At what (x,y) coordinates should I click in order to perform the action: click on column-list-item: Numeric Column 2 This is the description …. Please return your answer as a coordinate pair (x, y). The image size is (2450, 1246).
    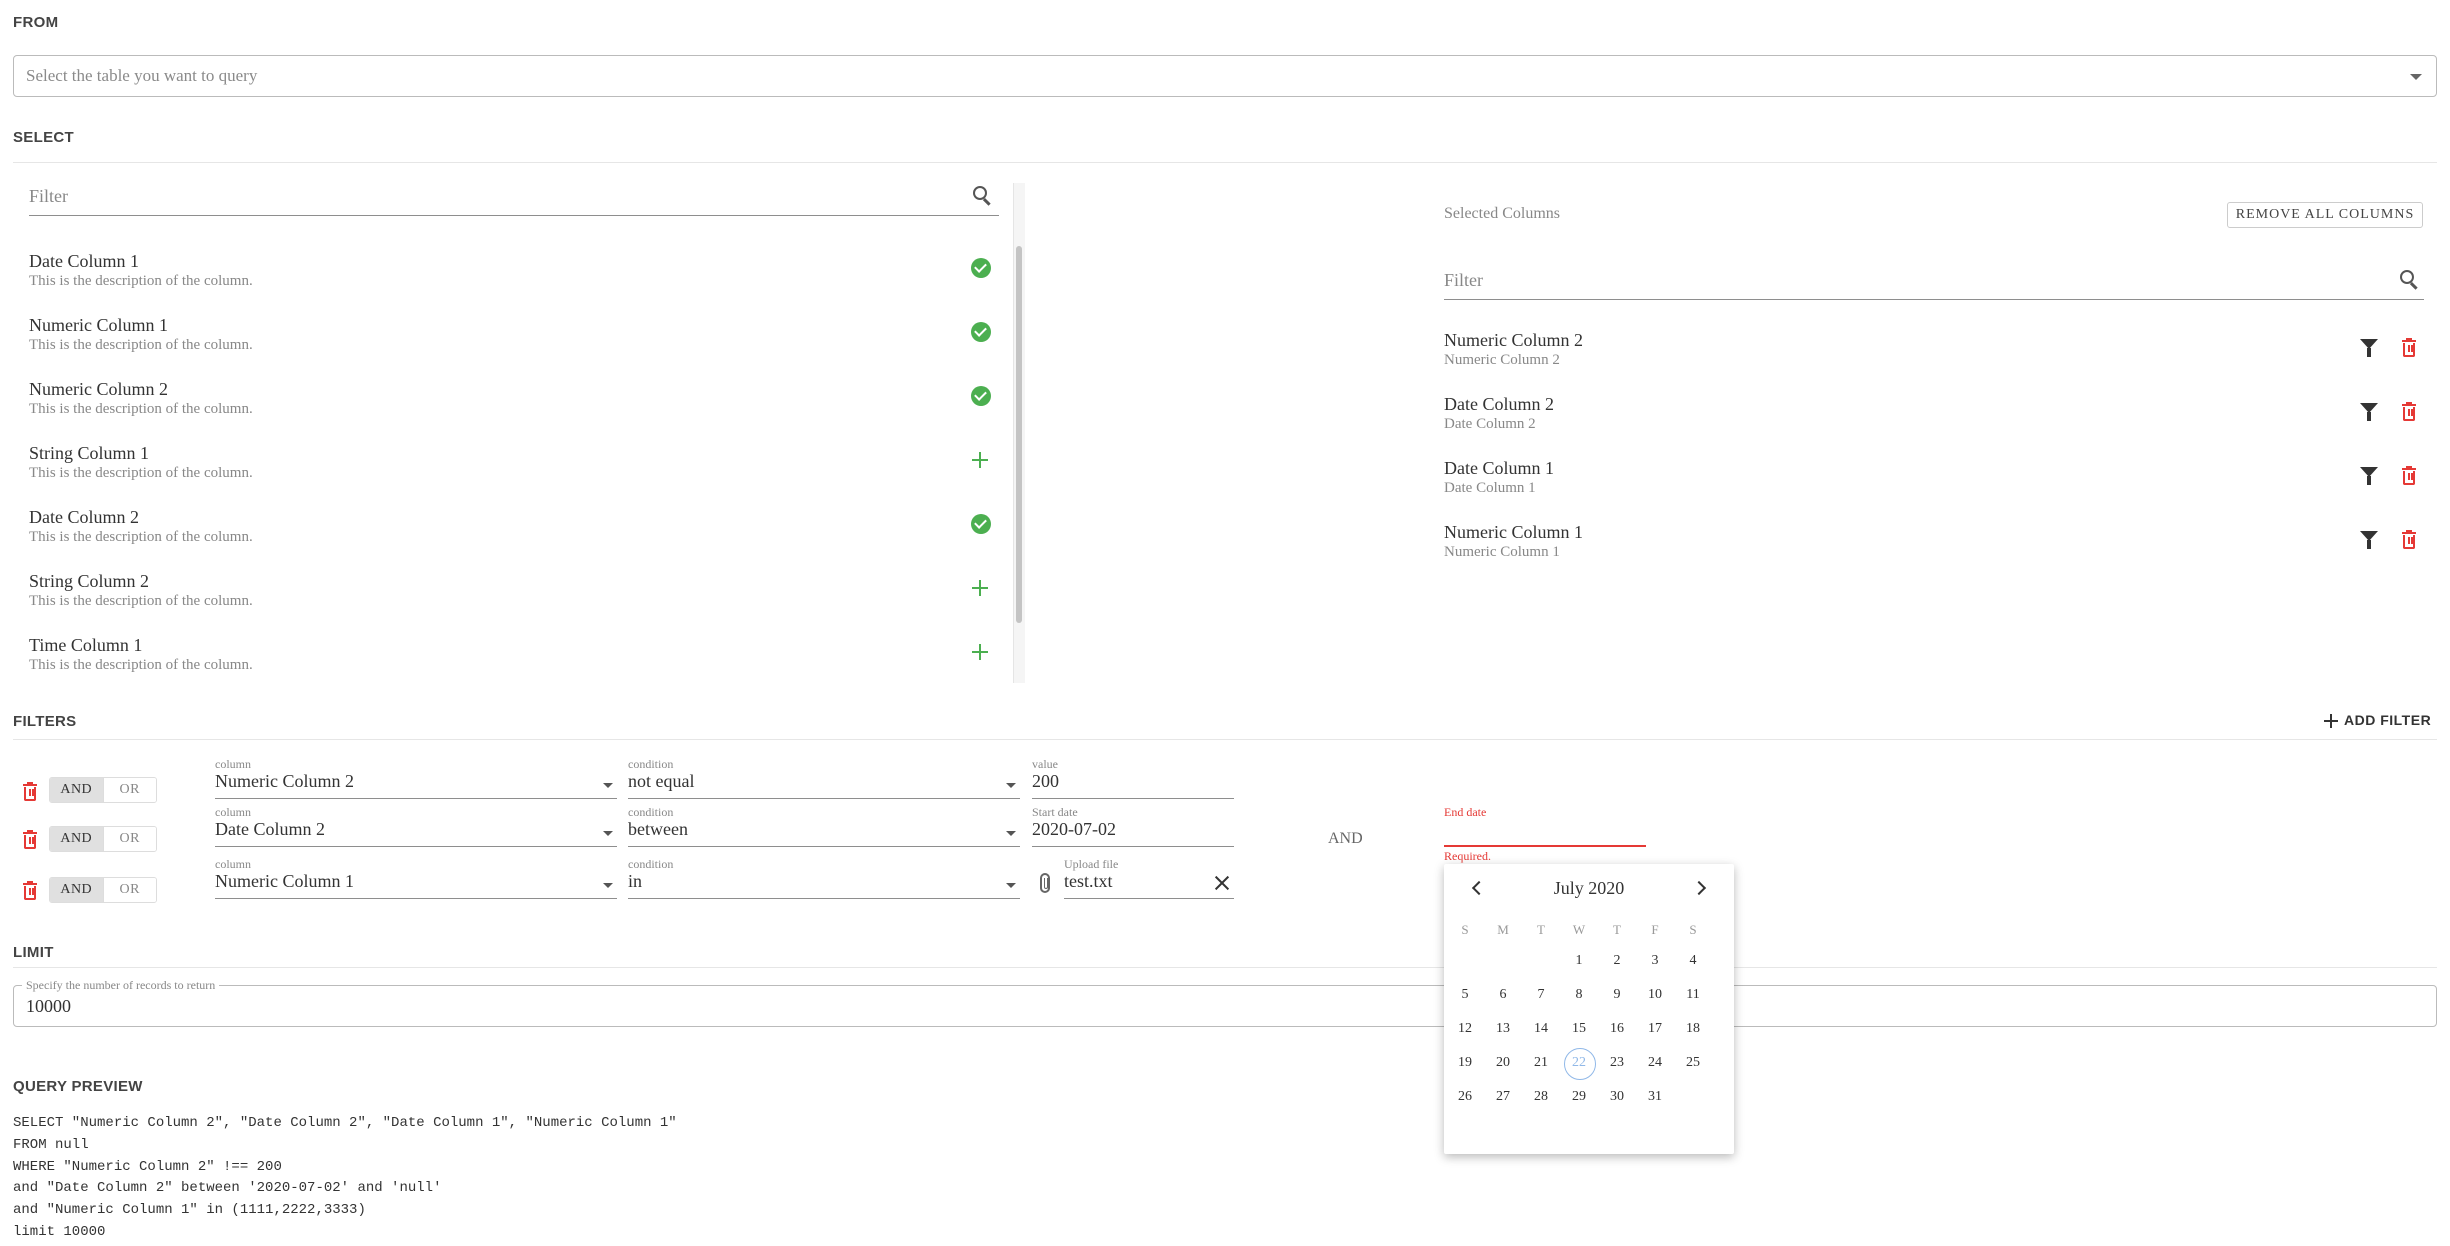
    Looking at the image, I should click on (519, 411).